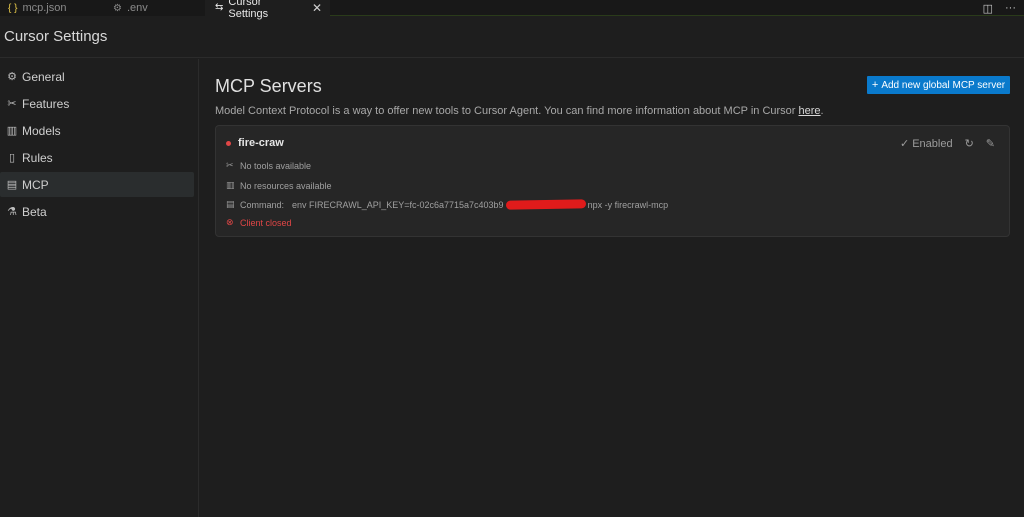  Describe the element at coordinates (317, 8) in the screenshot. I see `close-icon: ✕` at that location.